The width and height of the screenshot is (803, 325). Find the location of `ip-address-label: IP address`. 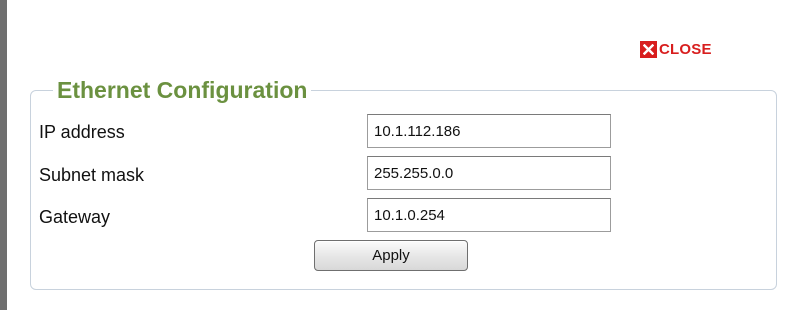

ip-address-label: IP address is located at coordinates (82, 132).